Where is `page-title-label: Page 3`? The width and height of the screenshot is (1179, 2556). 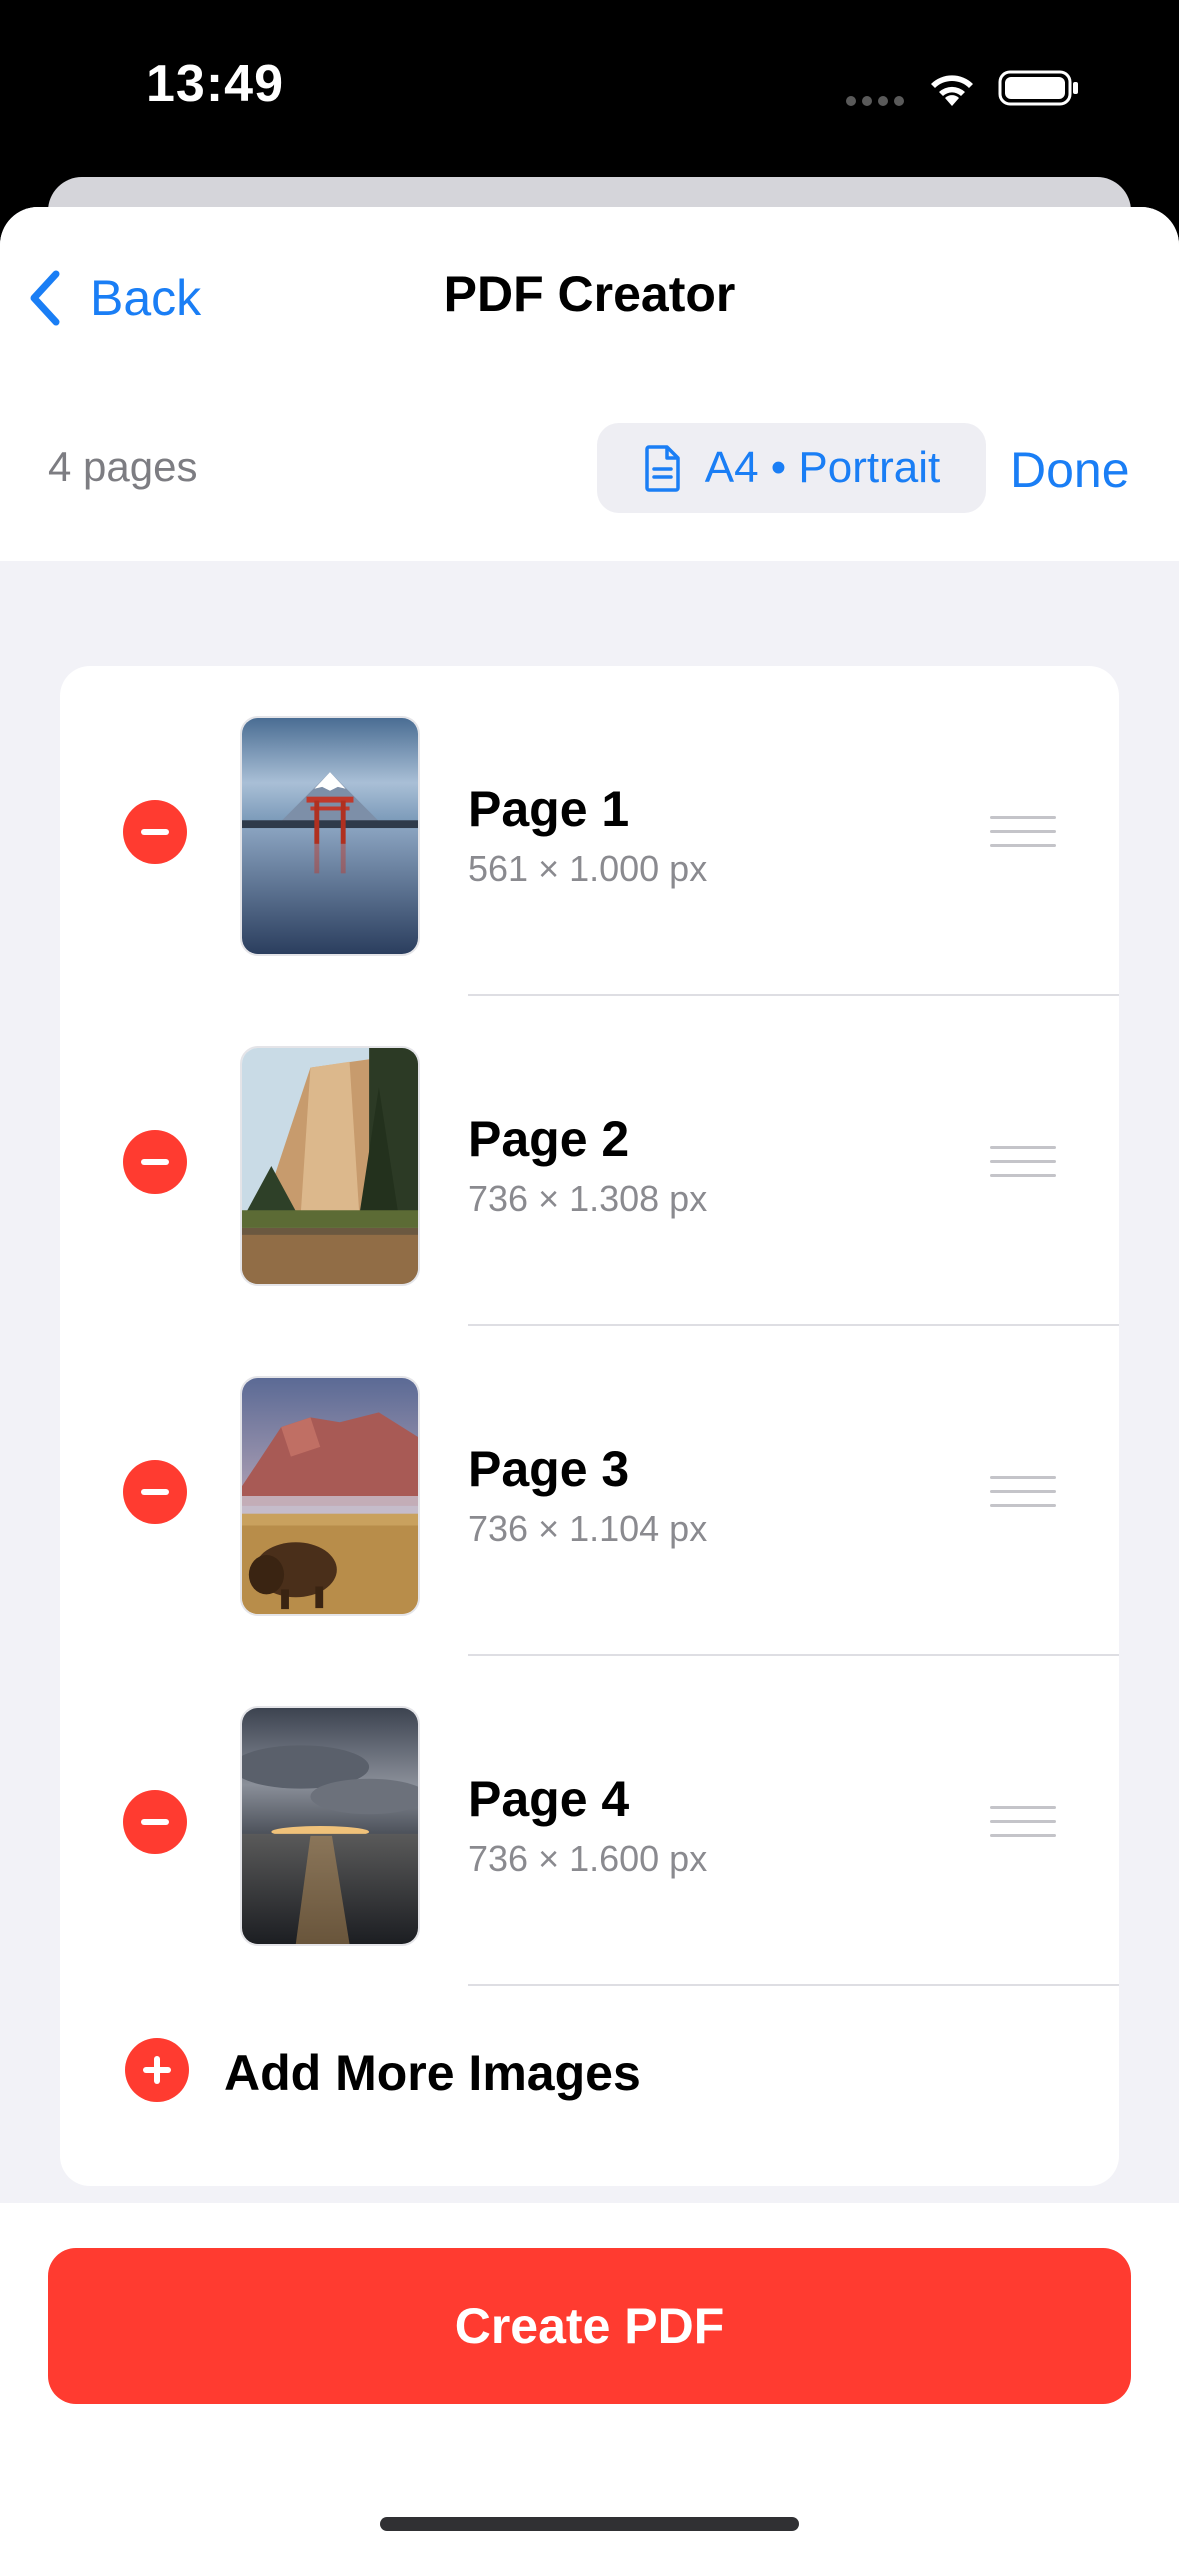 page-title-label: Page 3 is located at coordinates (549, 1469).